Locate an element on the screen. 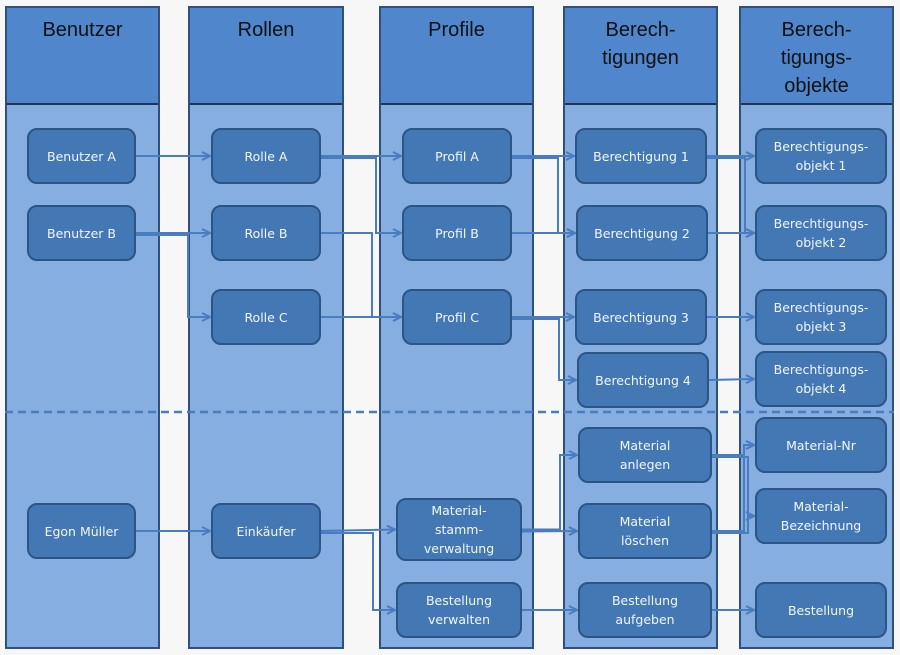 The height and width of the screenshot is (655, 900). node-profil-a: Profil A is located at coordinates (457, 156).